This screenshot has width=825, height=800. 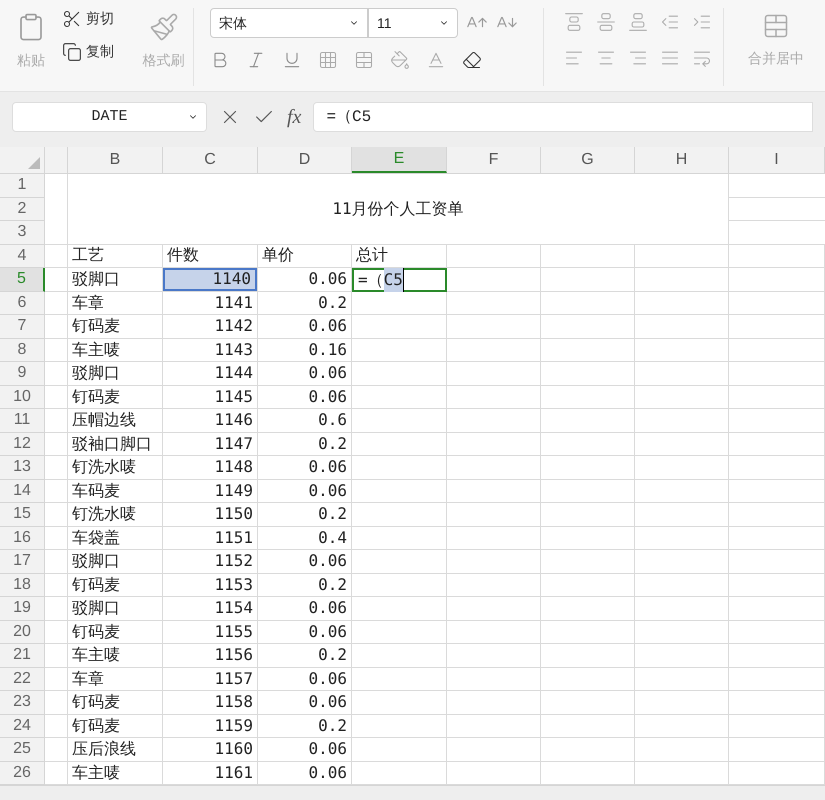 I want to click on table-cell-text: 1148, so click(x=233, y=467).